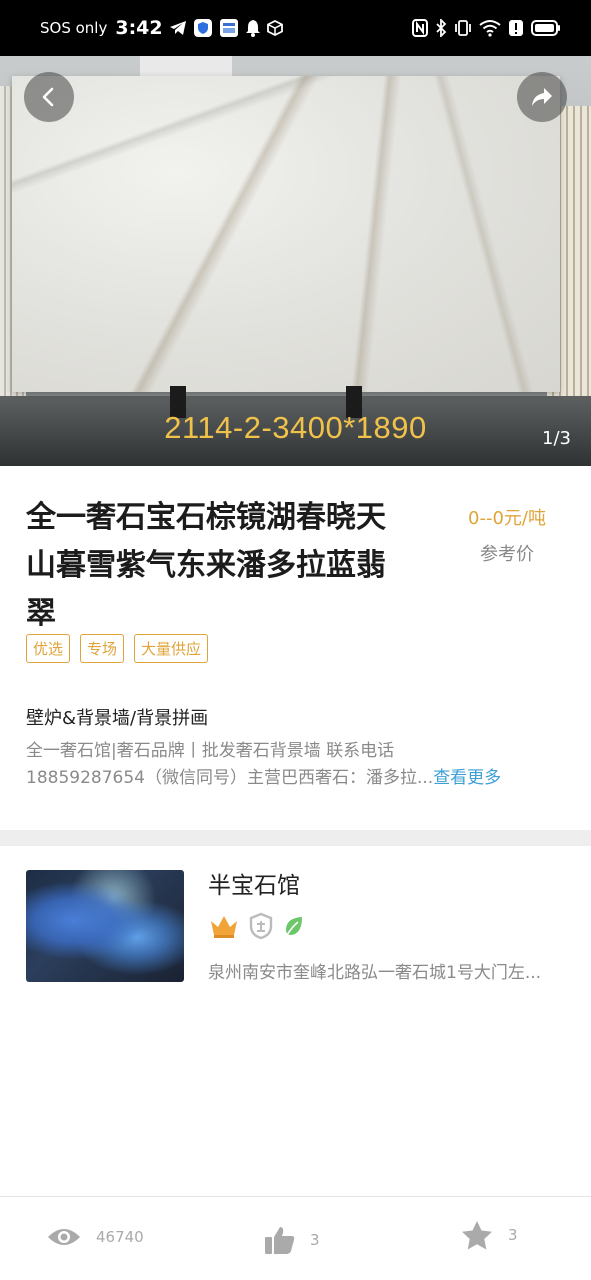 Image resolution: width=591 pixels, height=1280 pixels. I want to click on nfc-icon, so click(420, 28).